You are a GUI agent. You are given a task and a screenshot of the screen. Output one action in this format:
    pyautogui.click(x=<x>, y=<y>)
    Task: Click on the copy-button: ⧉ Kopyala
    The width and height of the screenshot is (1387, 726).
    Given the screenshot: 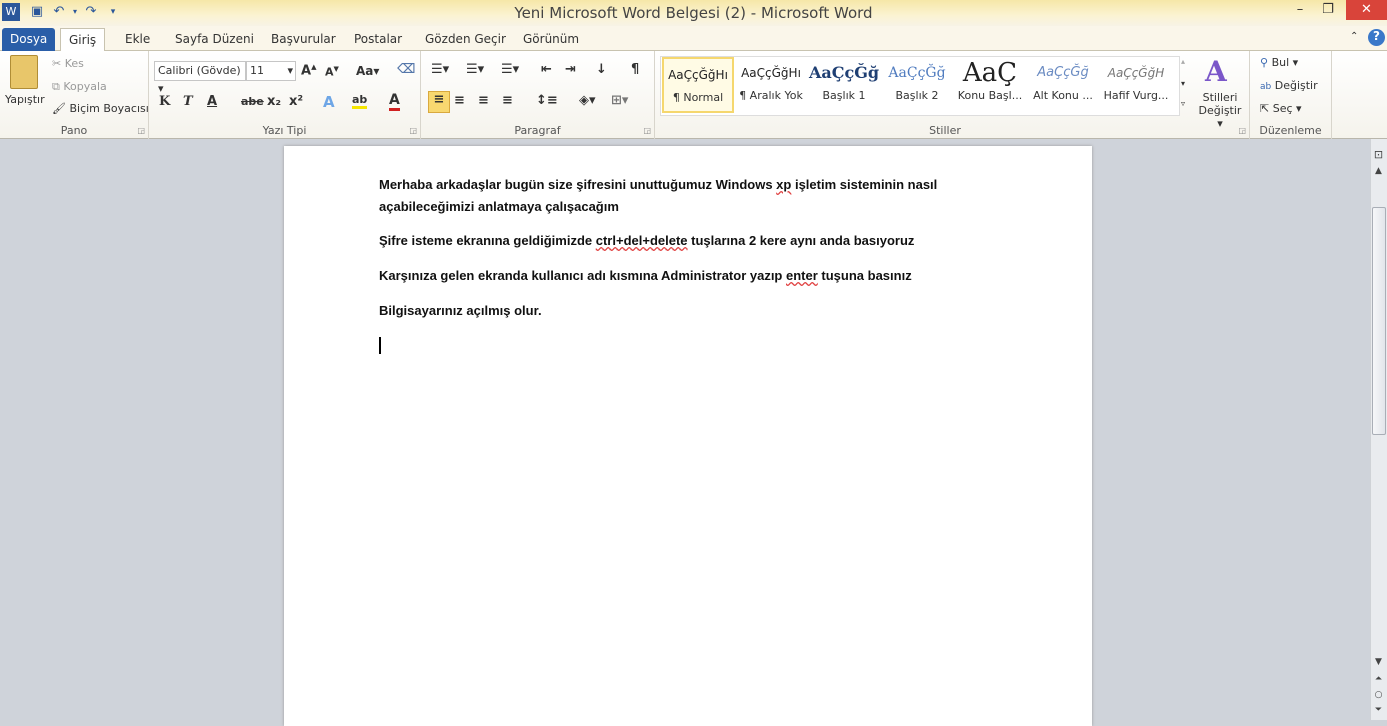 What is the action you would take?
    pyautogui.click(x=79, y=87)
    